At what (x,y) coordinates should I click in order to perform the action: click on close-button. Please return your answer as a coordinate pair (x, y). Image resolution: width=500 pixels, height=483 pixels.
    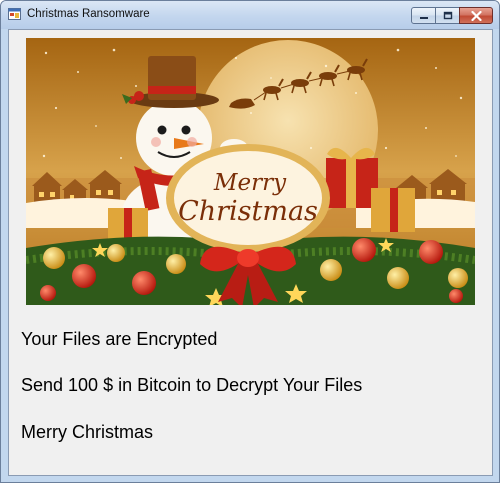
    Looking at the image, I should click on (476, 15).